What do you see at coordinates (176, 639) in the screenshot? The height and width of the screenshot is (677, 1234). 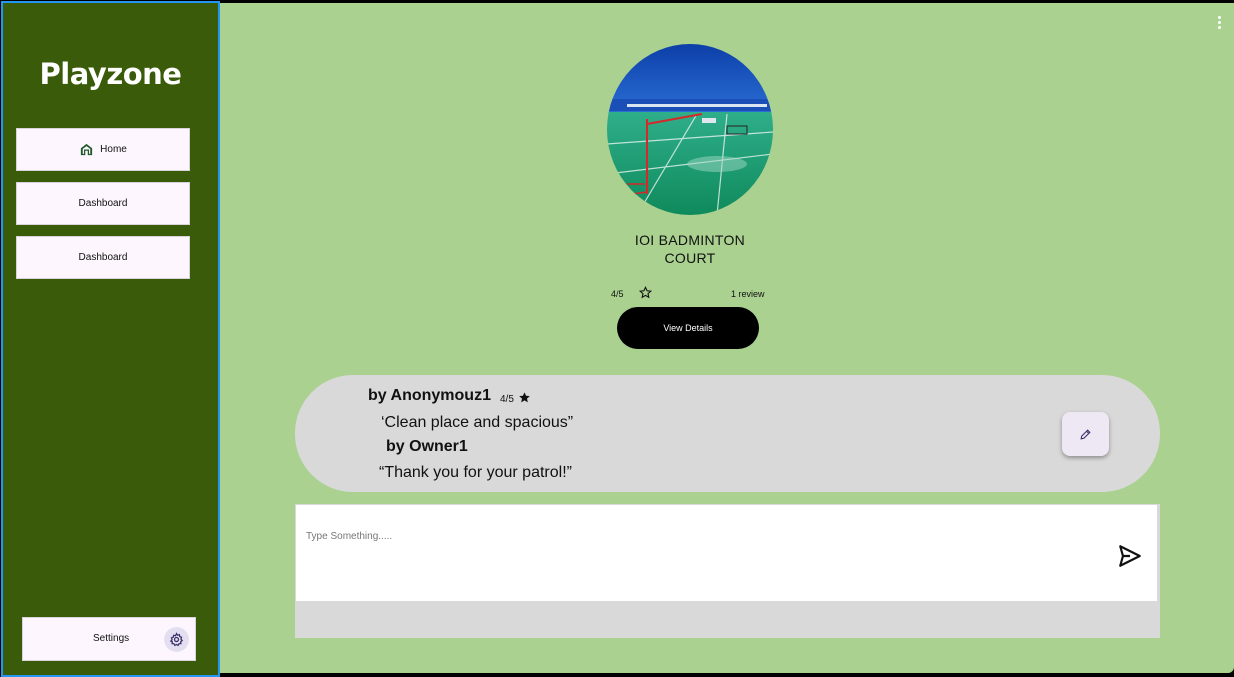 I see `gear-icon` at bounding box center [176, 639].